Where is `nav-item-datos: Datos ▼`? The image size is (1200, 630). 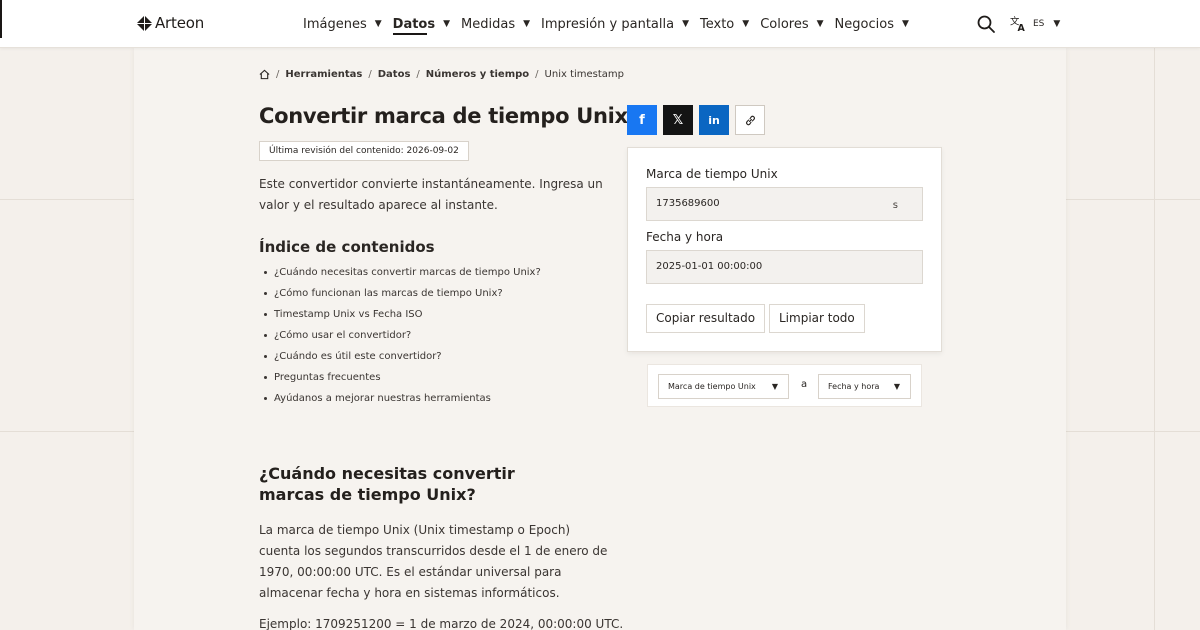
nav-item-datos: Datos ▼ is located at coordinates (421, 24).